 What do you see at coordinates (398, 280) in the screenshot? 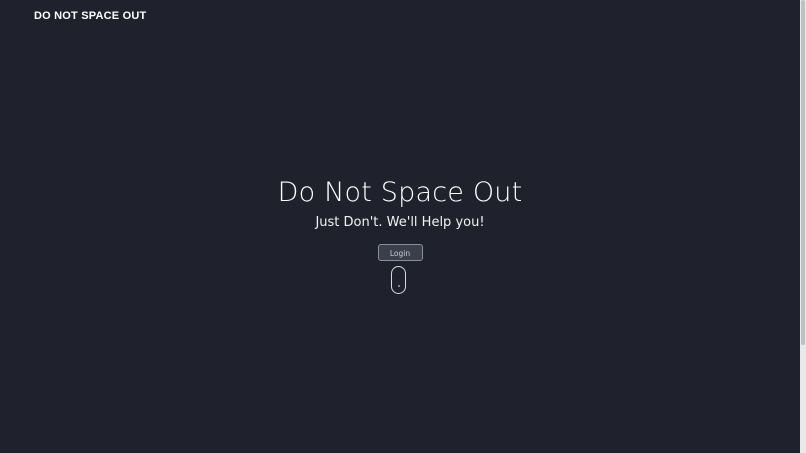
I see `mouse-scroll-icon` at bounding box center [398, 280].